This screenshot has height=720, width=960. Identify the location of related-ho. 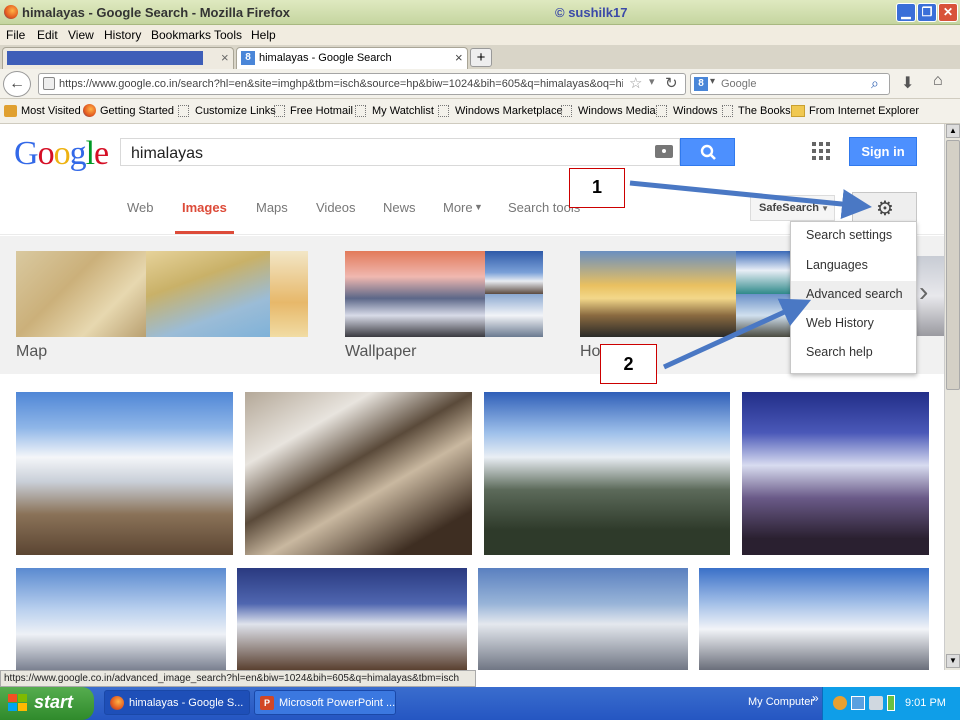
(685, 294).